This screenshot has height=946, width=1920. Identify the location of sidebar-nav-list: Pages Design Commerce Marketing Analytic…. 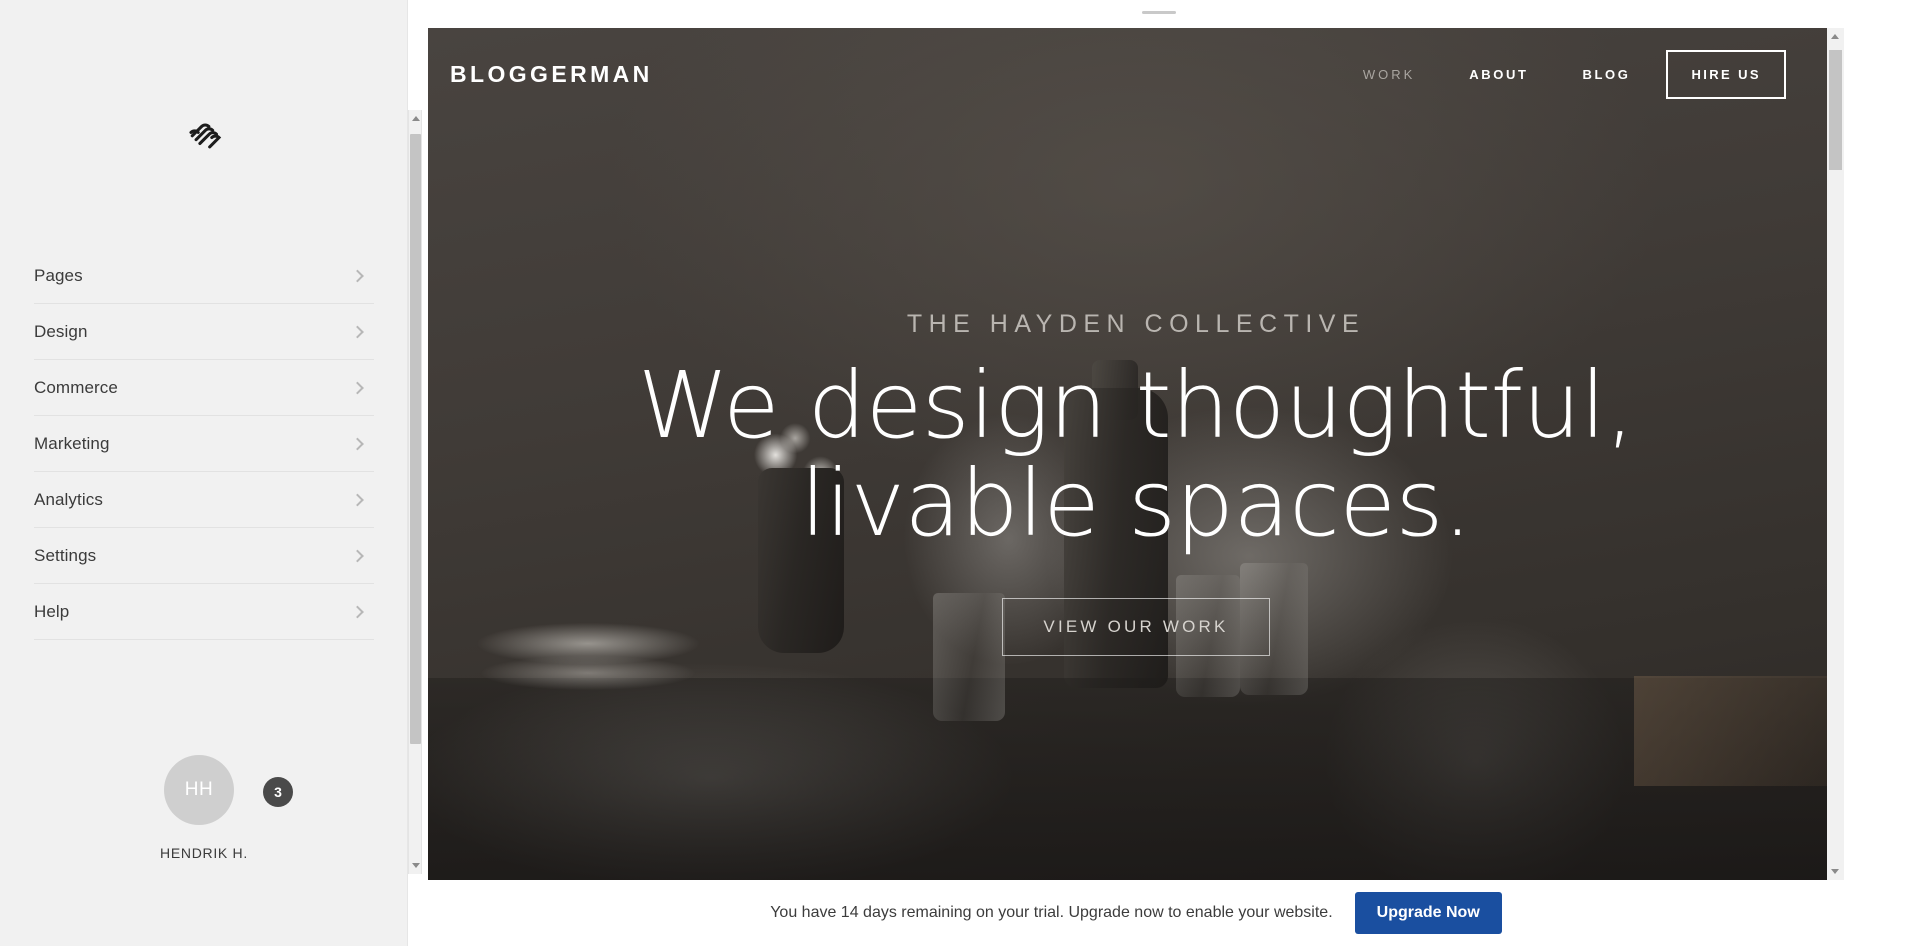
(204, 444).